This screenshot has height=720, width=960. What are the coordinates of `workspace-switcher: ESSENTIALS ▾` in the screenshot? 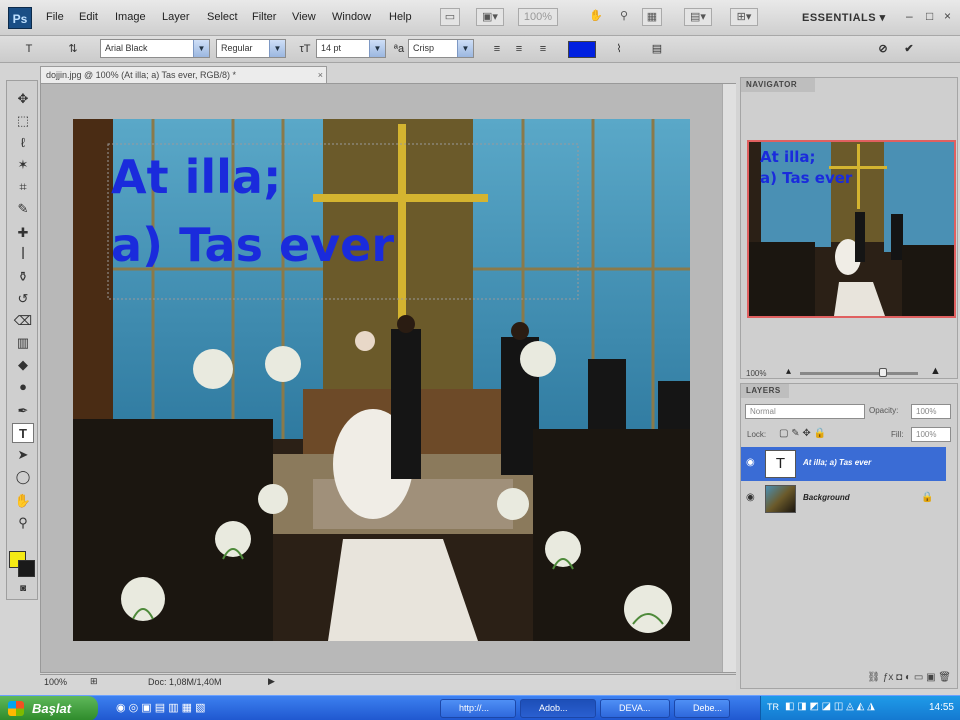 It's located at (844, 17).